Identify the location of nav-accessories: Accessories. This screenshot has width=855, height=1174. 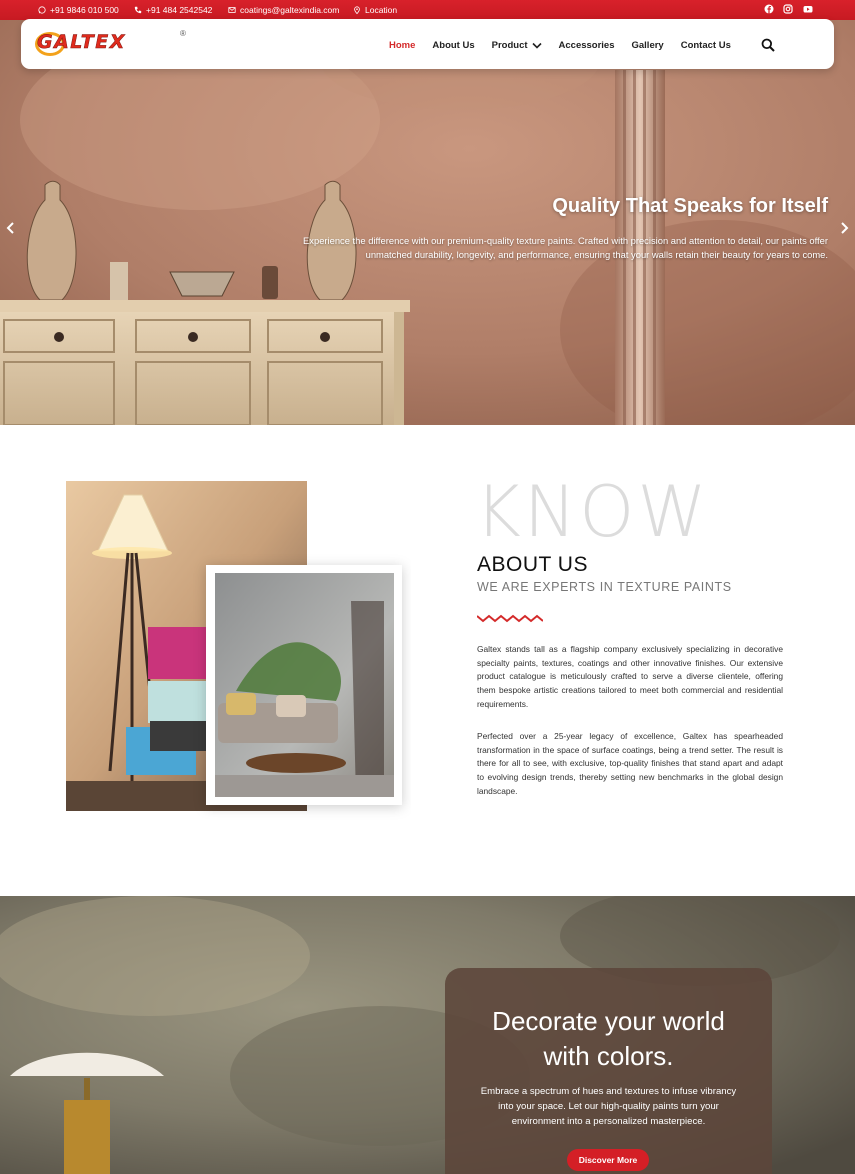
(587, 45).